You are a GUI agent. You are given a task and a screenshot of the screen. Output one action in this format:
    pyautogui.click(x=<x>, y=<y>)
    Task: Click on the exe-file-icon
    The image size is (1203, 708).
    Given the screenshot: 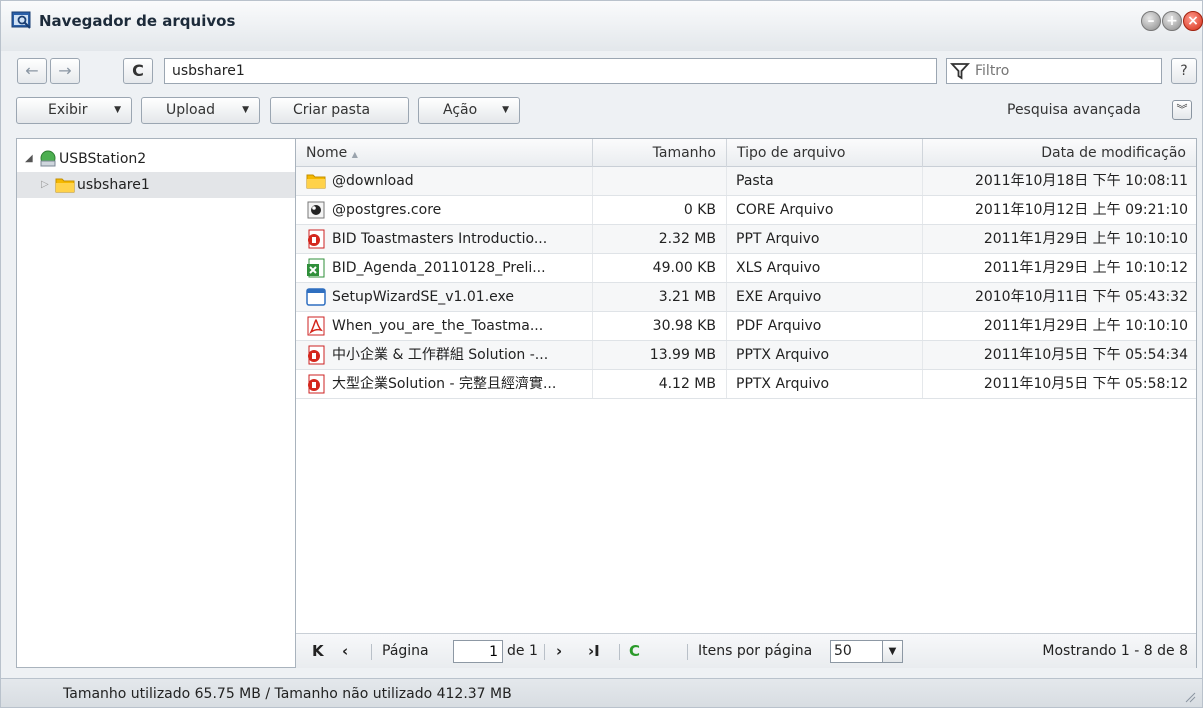 What is the action you would take?
    pyautogui.click(x=316, y=297)
    